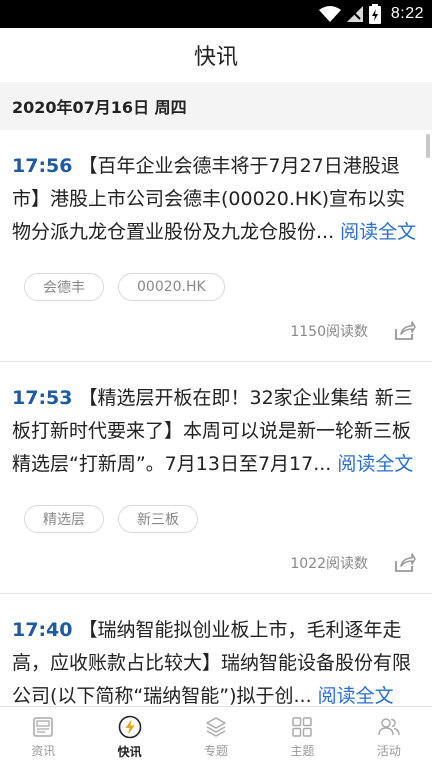 The height and width of the screenshot is (768, 432). What do you see at coordinates (42, 630) in the screenshot?
I see `news-time: 17:40` at bounding box center [42, 630].